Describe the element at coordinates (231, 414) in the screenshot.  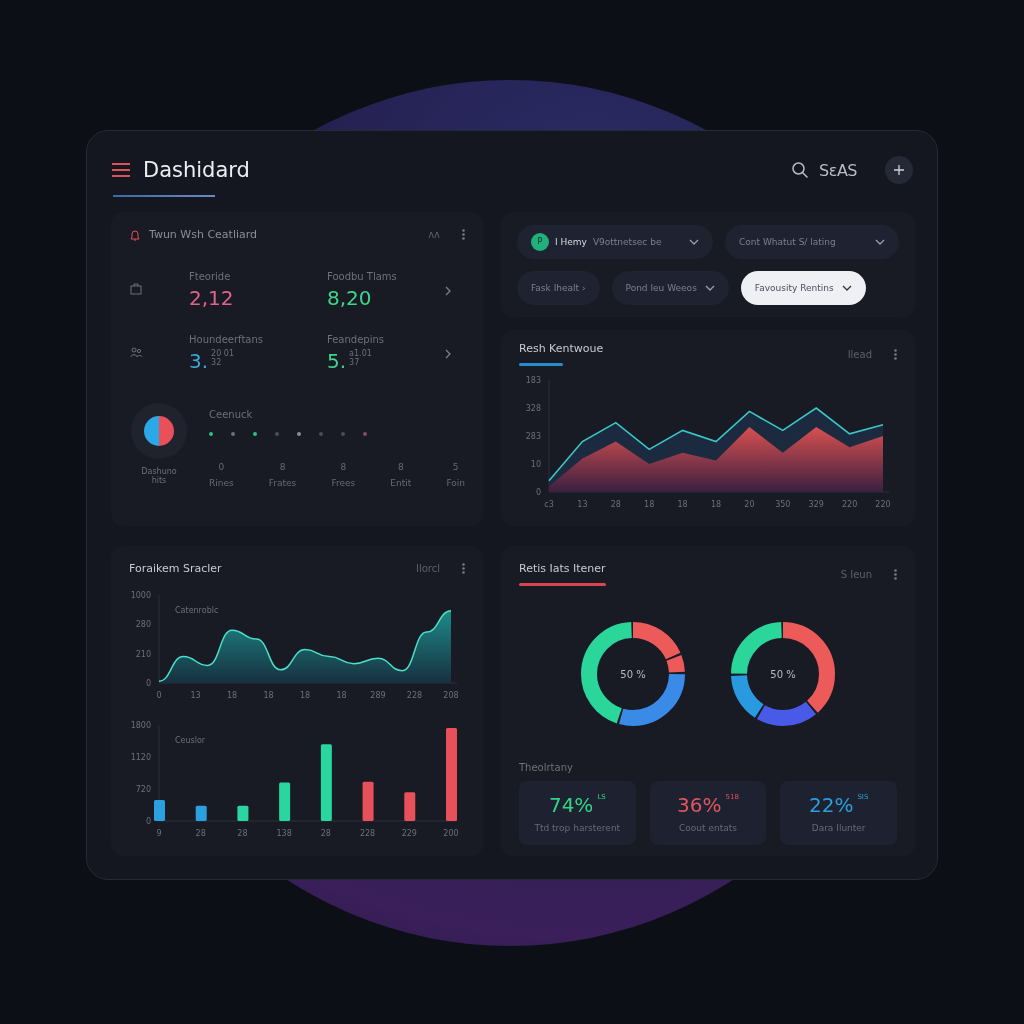
I see `section-label: Ceenuck` at that location.